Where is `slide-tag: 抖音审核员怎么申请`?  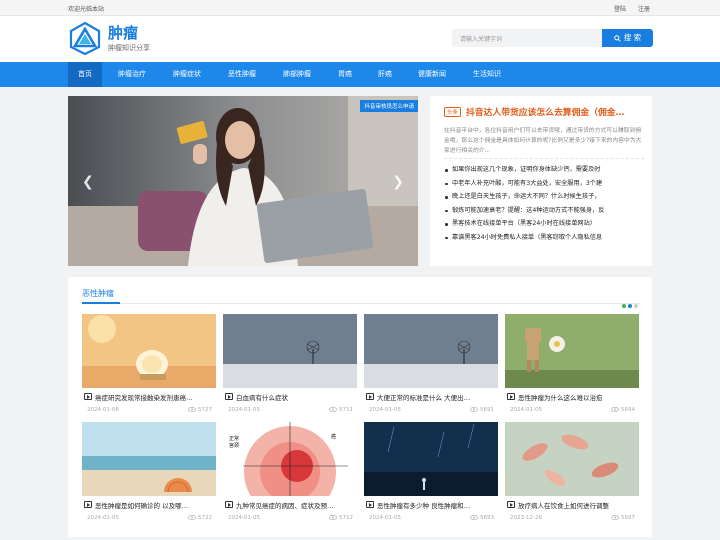
slide-tag: 抖音审核员怎么申请 is located at coordinates (389, 106).